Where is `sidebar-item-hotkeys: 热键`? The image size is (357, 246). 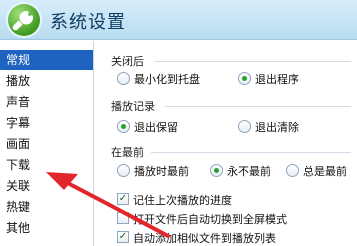 sidebar-item-hotkeys: 热键 is located at coordinates (46, 207).